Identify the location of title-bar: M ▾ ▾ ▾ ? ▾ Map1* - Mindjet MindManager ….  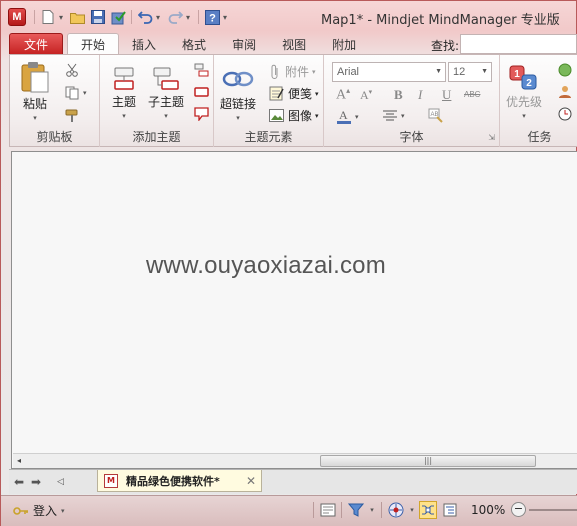
(289, 17).